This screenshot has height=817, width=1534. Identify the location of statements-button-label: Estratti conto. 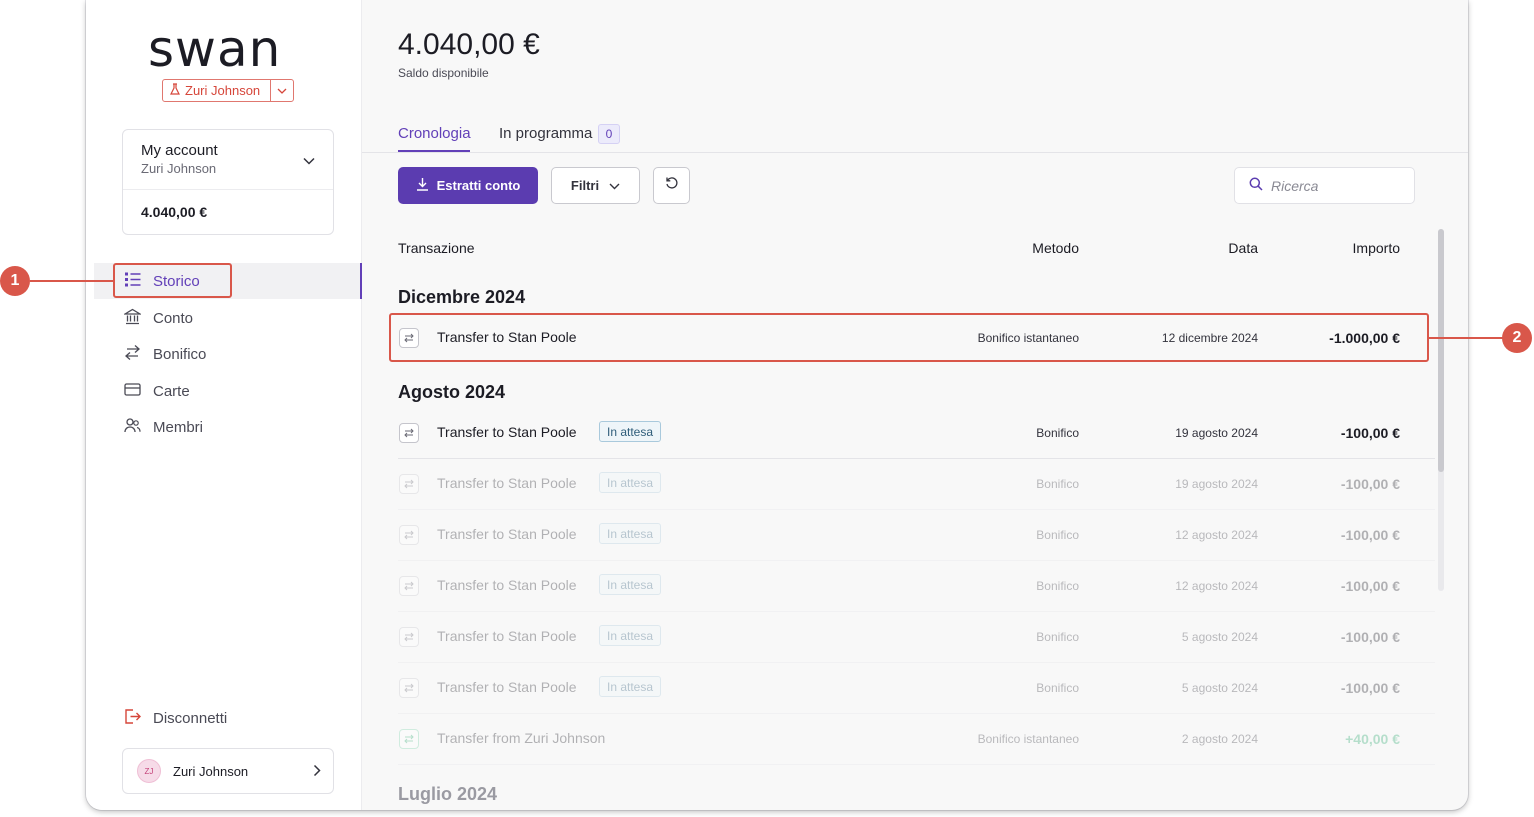
(478, 185).